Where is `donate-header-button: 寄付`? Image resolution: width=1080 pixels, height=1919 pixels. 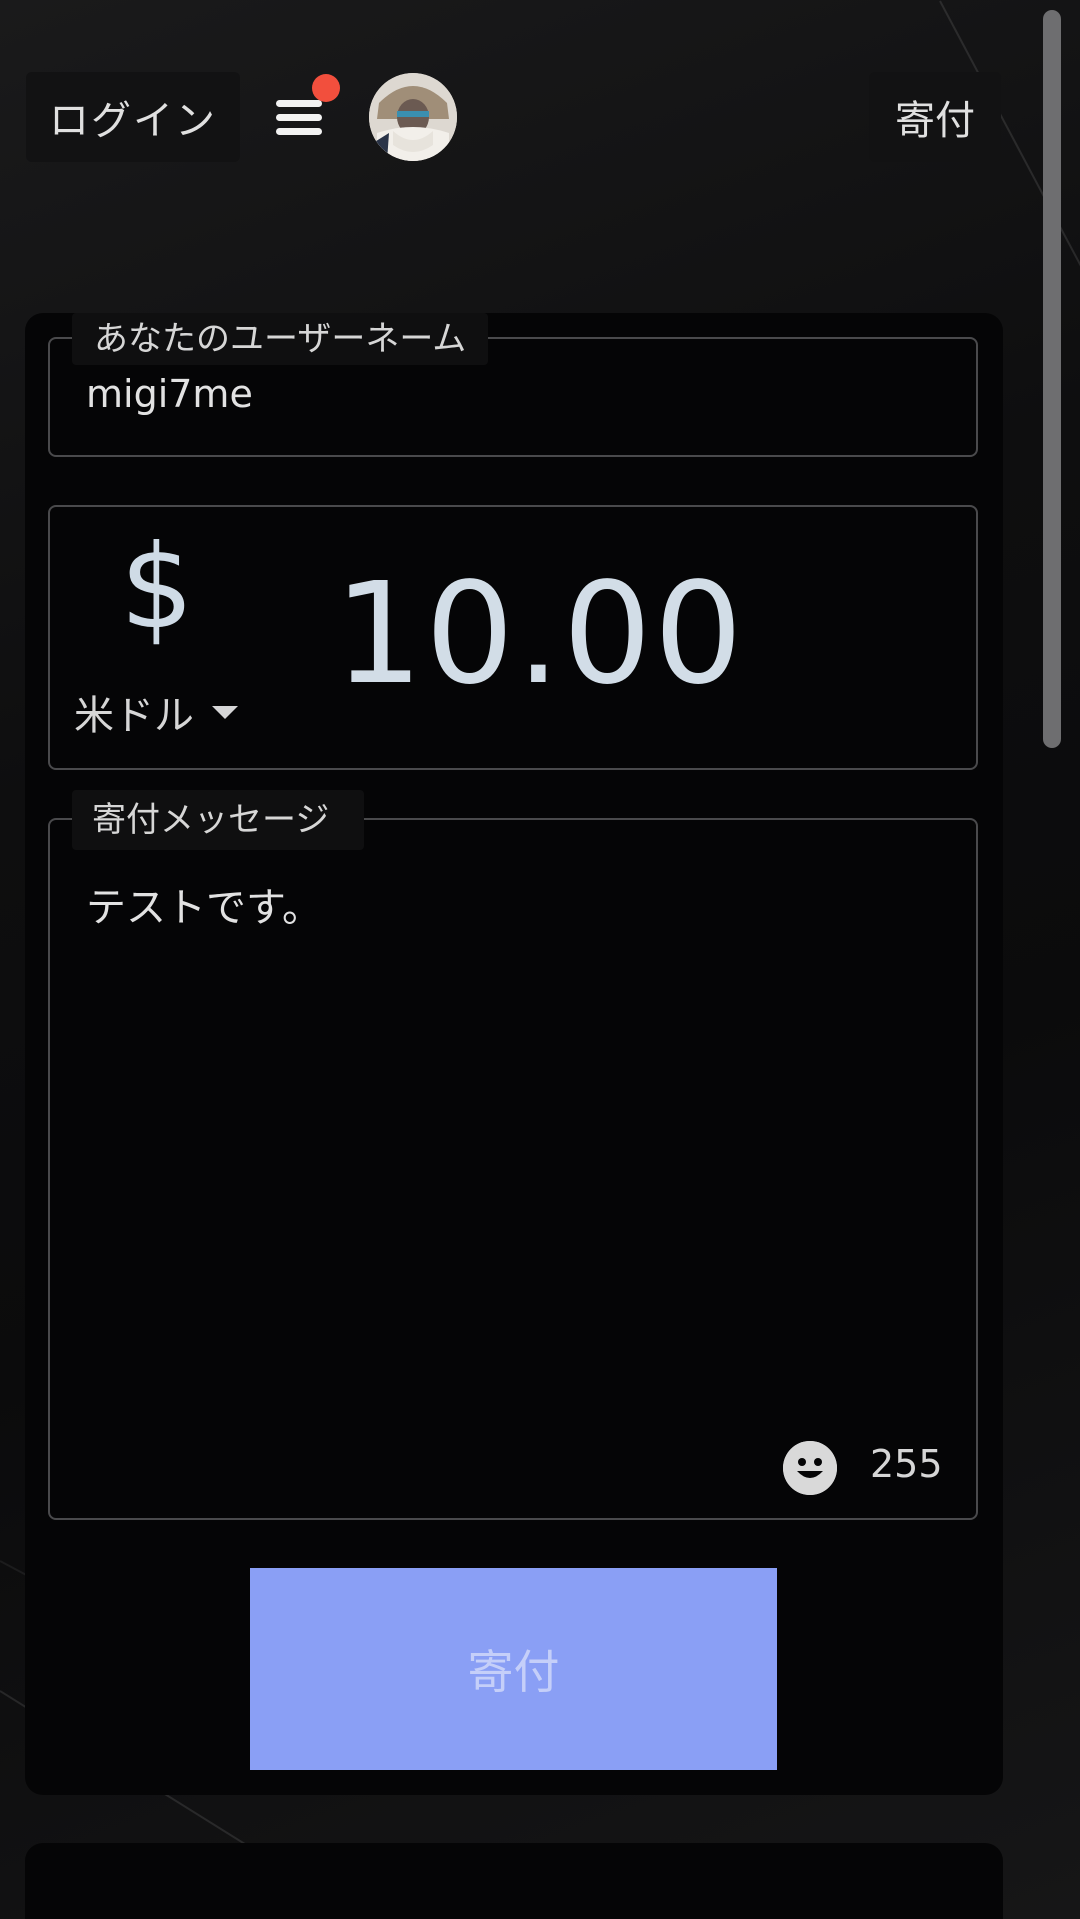
donate-header-button: 寄付 is located at coordinates (935, 117).